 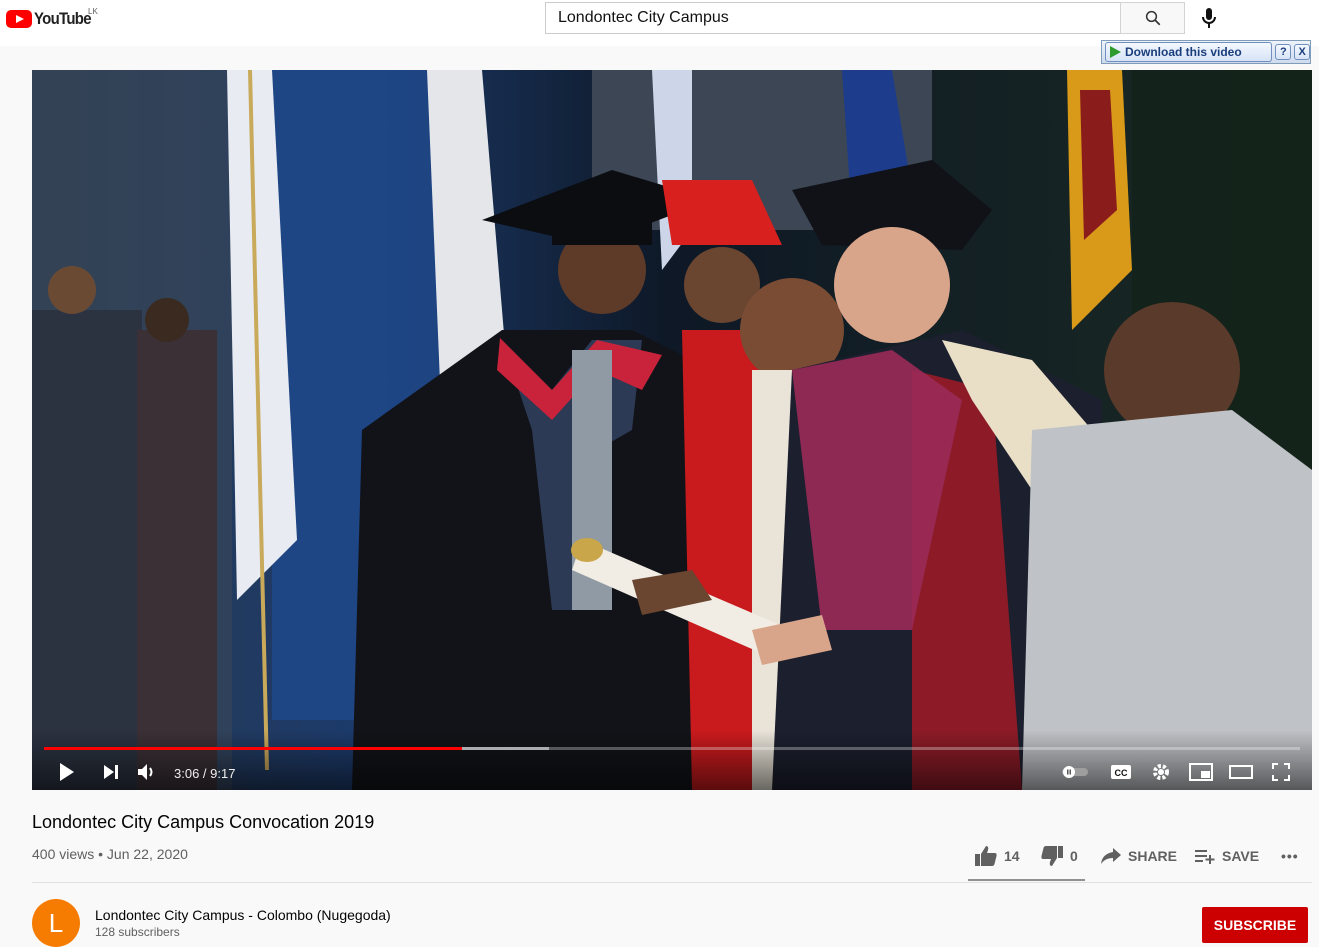 What do you see at coordinates (1283, 52) in the screenshot?
I see `download-help-button: ?` at bounding box center [1283, 52].